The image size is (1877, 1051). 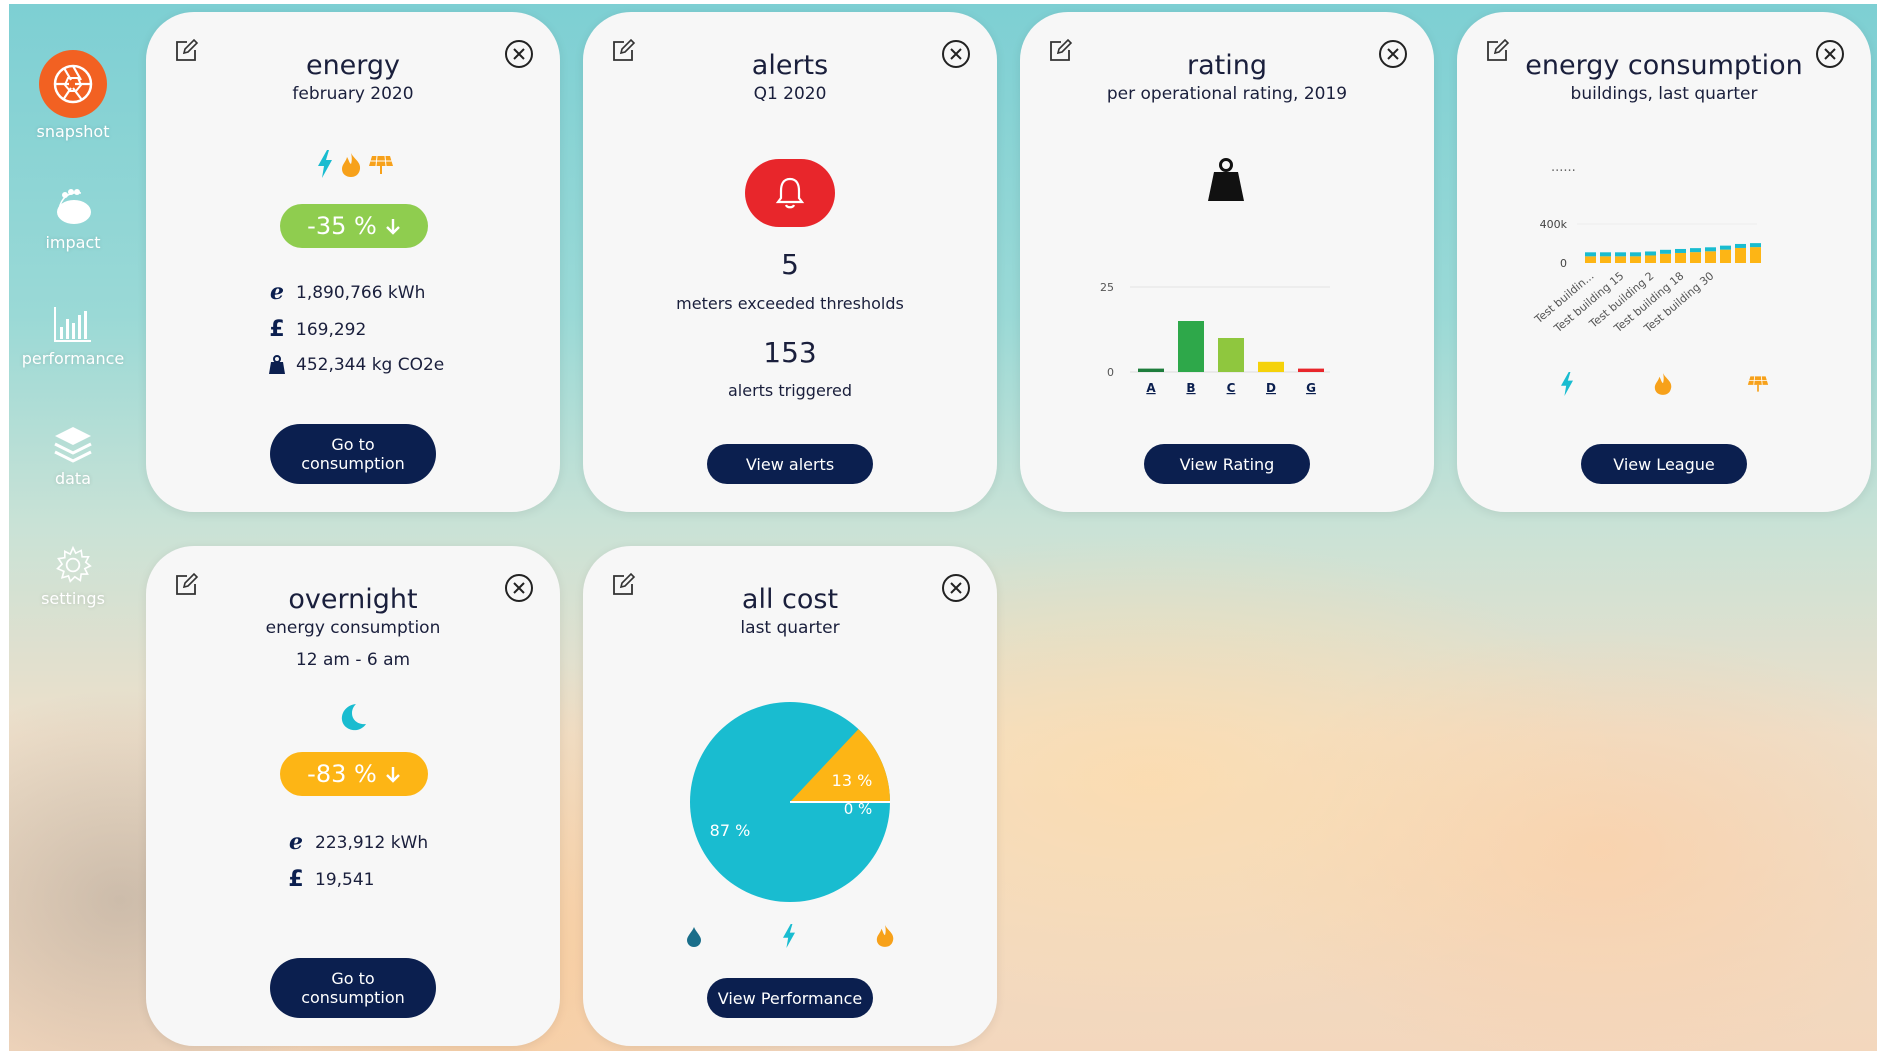 I want to click on nav-item-snapshot: snapshot, so click(x=73, y=95).